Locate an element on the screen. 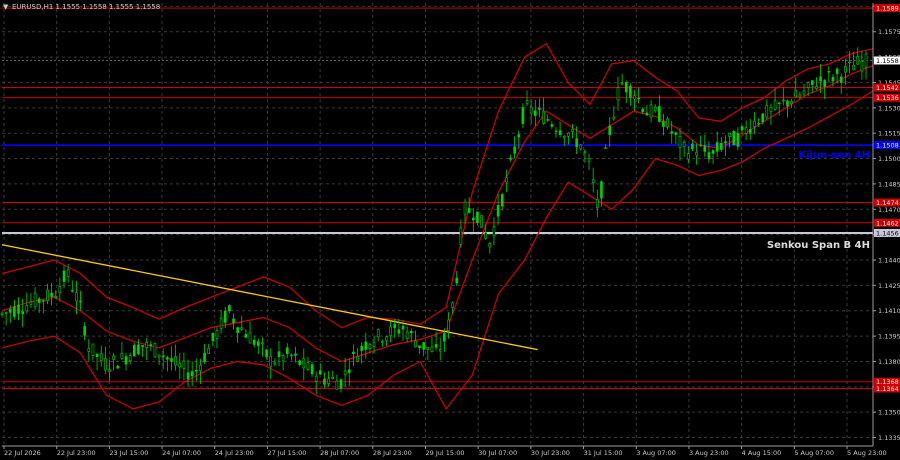 The height and width of the screenshot is (460, 900). level-label: 1.1536 is located at coordinates (887, 98).